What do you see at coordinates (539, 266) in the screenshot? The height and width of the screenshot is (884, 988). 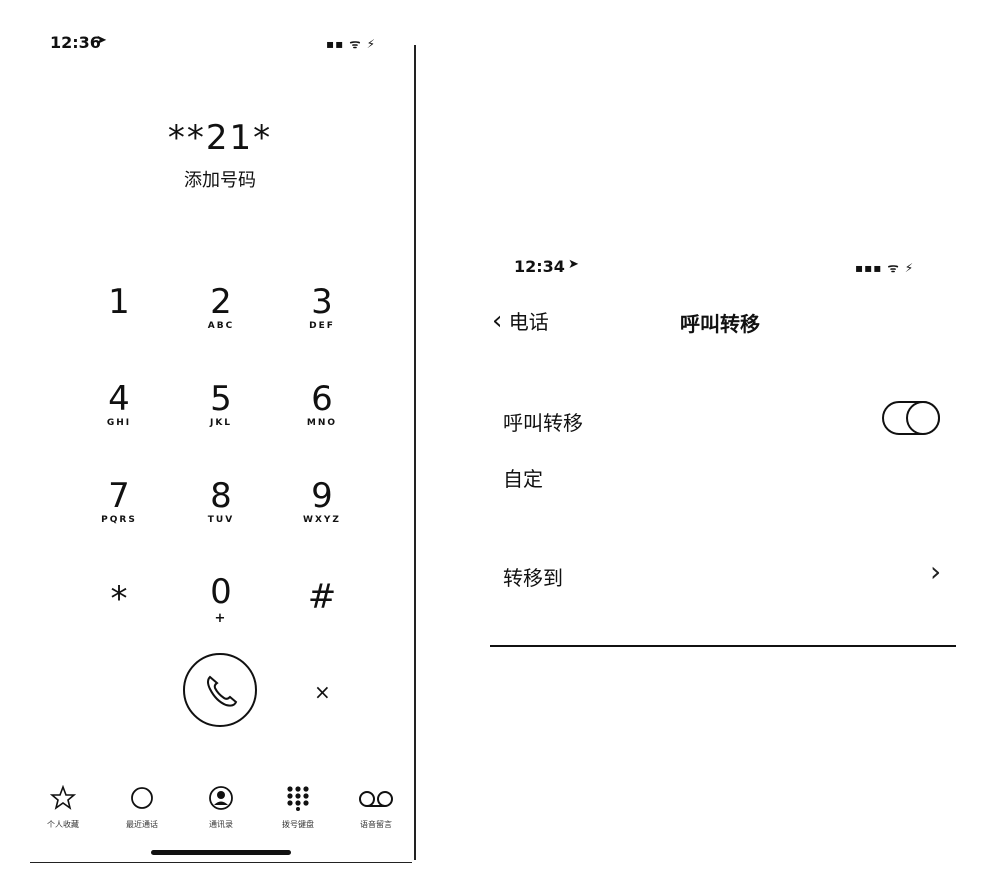 I see `status-time: 12:34` at bounding box center [539, 266].